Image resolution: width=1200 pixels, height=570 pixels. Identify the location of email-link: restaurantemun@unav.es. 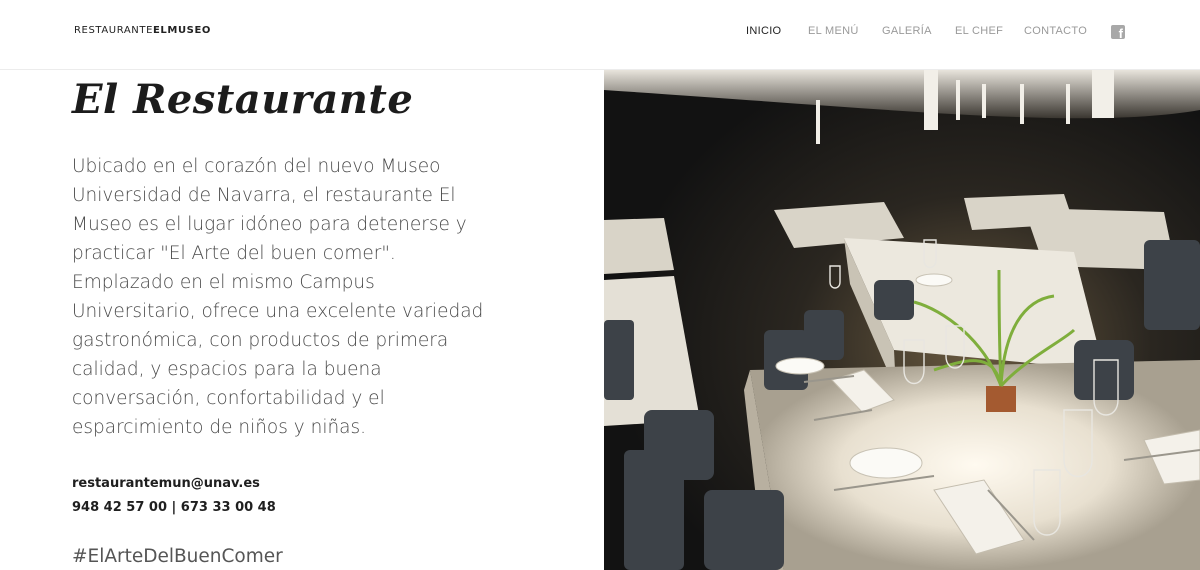
(166, 483).